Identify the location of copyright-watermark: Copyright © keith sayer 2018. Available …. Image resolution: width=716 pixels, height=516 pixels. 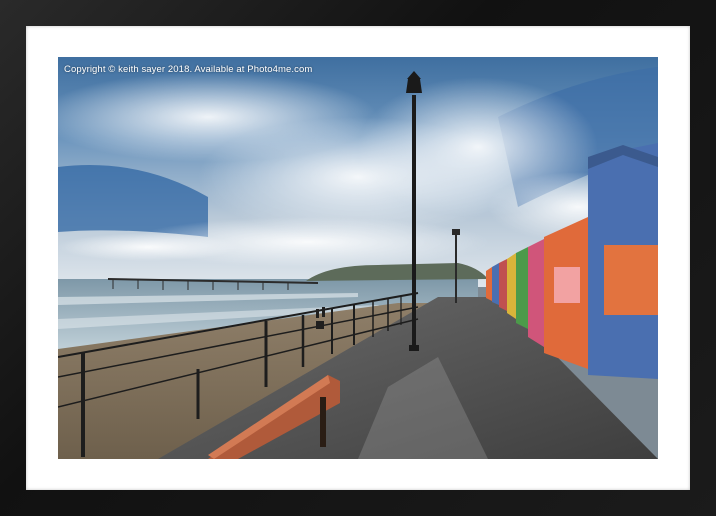
(188, 69).